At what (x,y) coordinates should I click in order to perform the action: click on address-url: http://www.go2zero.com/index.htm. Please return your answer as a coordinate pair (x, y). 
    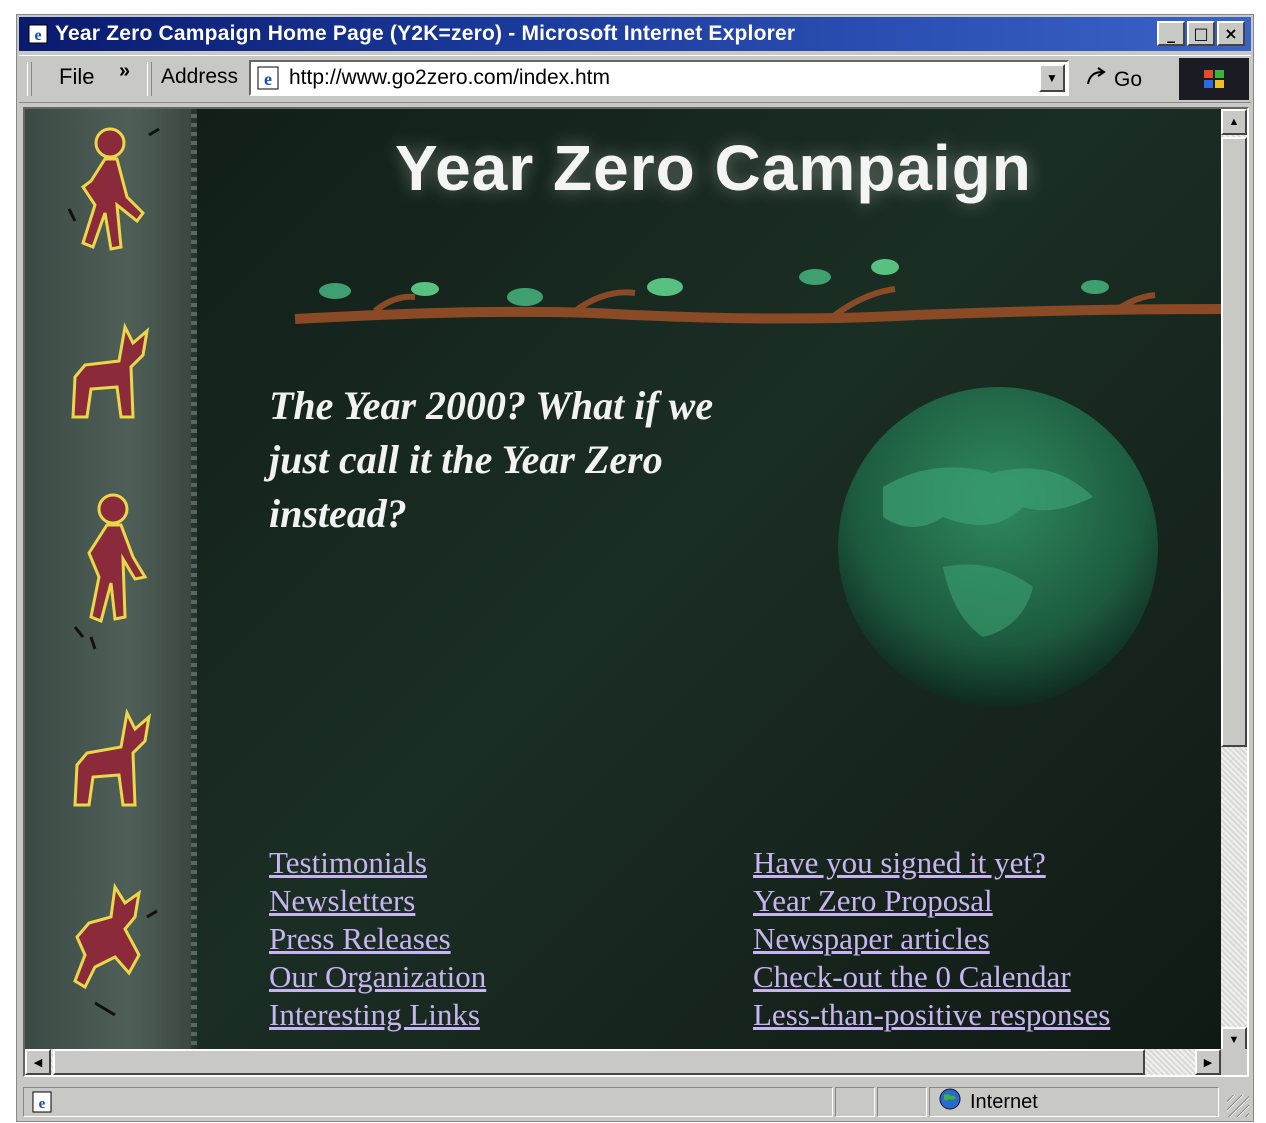
    Looking at the image, I should click on (449, 78).